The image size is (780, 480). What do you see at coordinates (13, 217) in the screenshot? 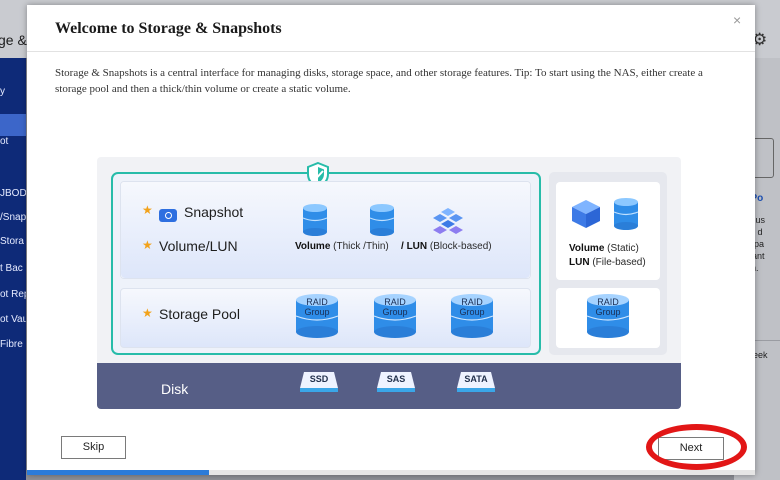
I see `sidebar-item: /Snap` at bounding box center [13, 217].